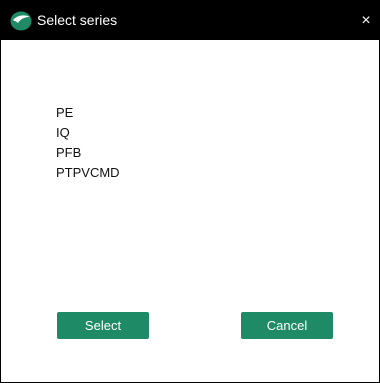  What do you see at coordinates (21, 21) in the screenshot?
I see `app-logo-icon` at bounding box center [21, 21].